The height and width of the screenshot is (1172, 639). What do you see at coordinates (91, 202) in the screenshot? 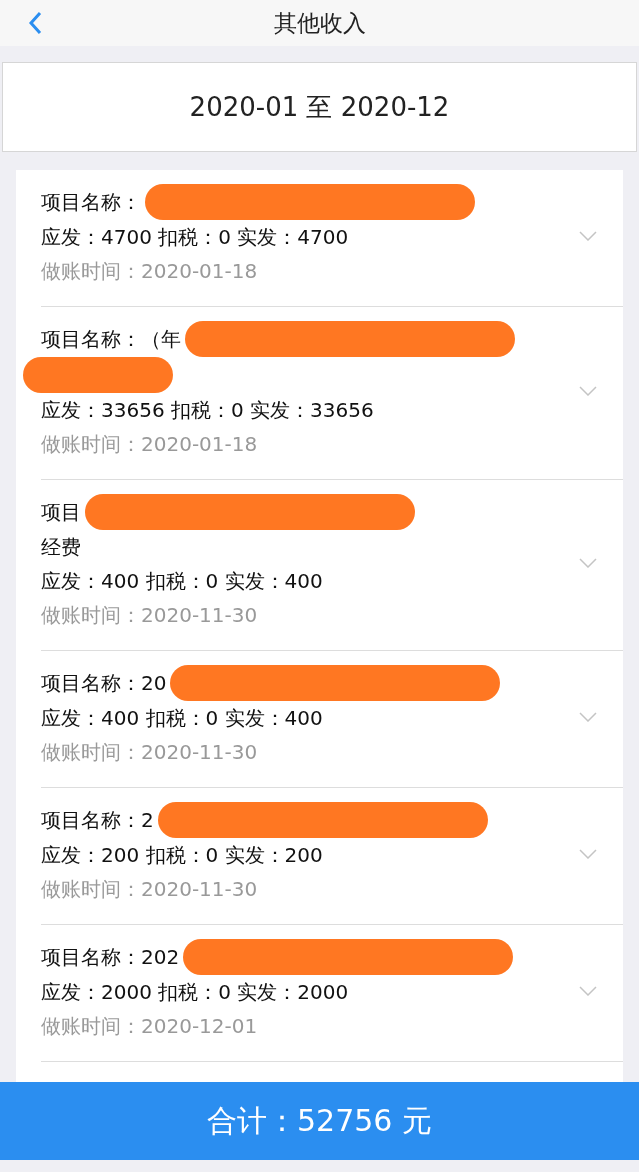
I see `item-name: 项目名称：` at bounding box center [91, 202].